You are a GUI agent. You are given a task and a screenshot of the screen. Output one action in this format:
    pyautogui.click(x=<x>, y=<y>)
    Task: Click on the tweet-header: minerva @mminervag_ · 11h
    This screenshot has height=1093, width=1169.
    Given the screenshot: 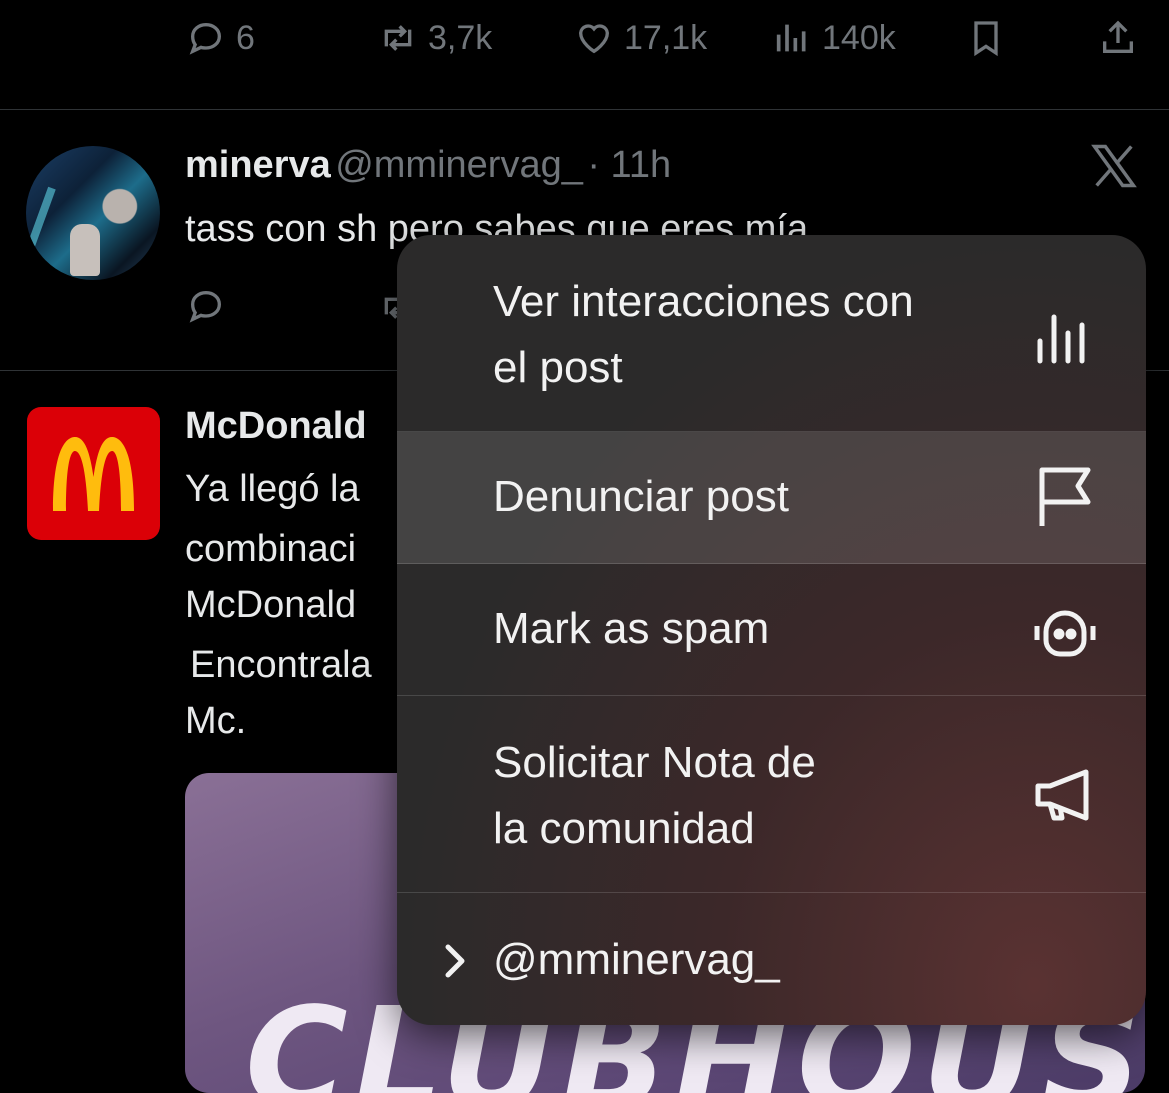 What is the action you would take?
    pyautogui.click(x=428, y=165)
    